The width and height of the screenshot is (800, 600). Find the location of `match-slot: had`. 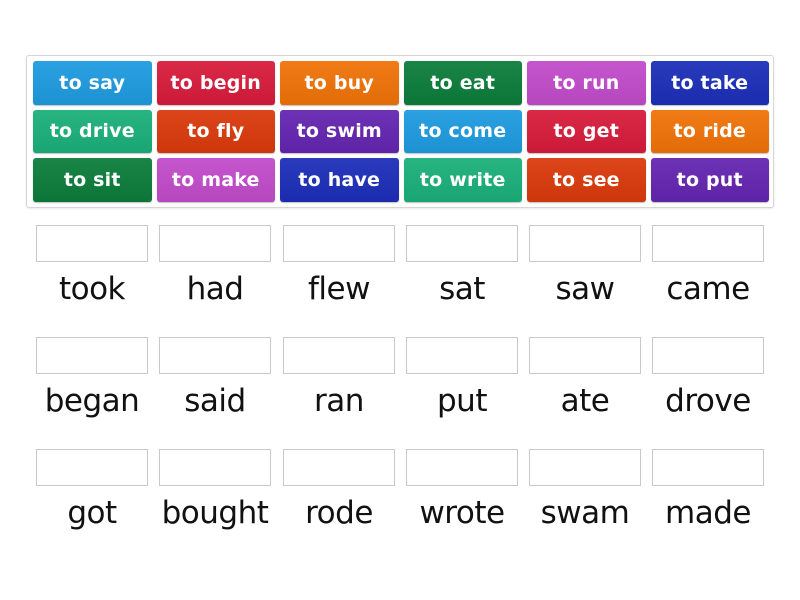

match-slot: had is located at coordinates (215, 267).